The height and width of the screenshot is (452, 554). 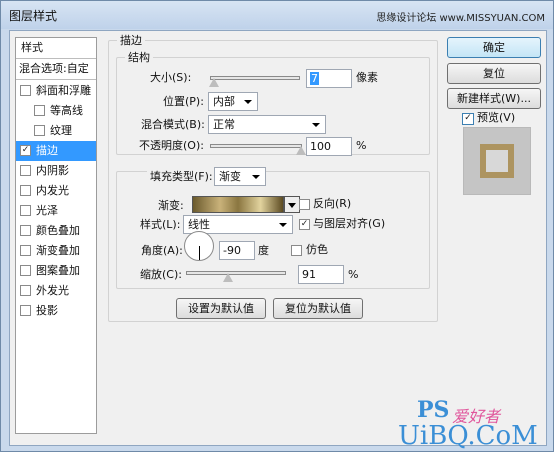 I want to click on scale-slider-thumb, so click(x=228, y=277).